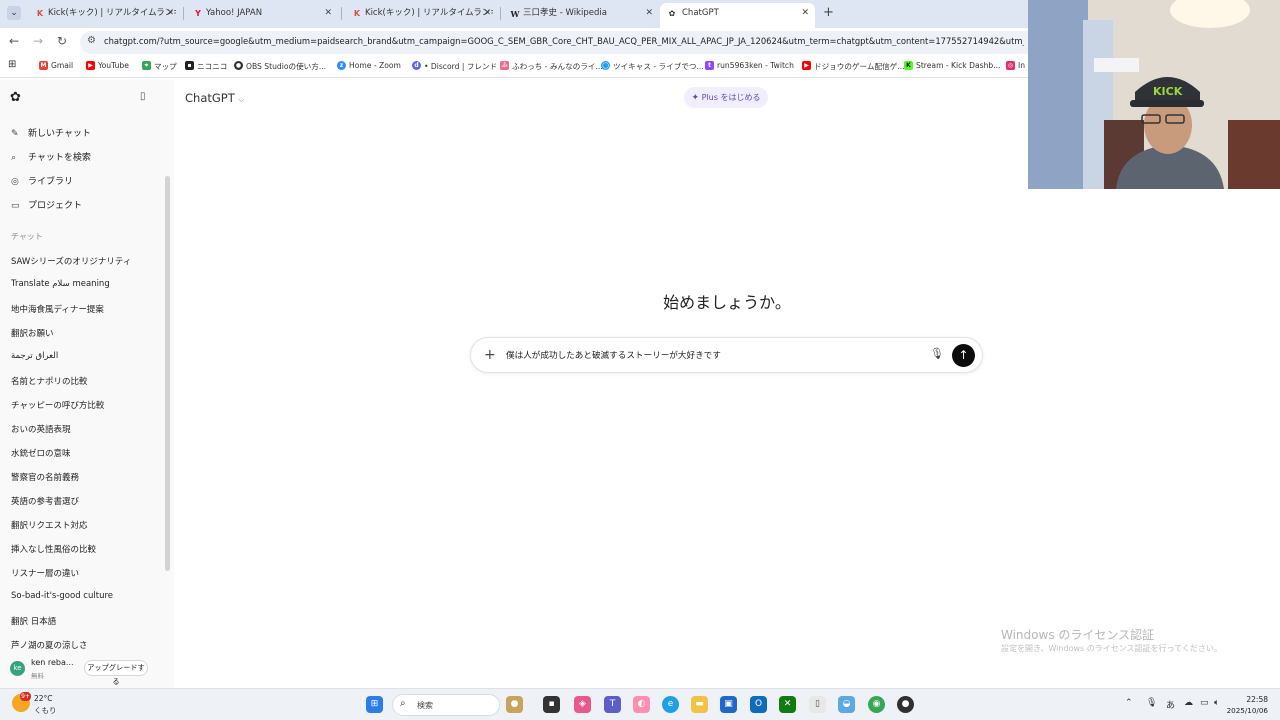 The width and height of the screenshot is (1280, 720). I want to click on chat-history-item: チャッピーの呼び方比較, so click(86, 405).